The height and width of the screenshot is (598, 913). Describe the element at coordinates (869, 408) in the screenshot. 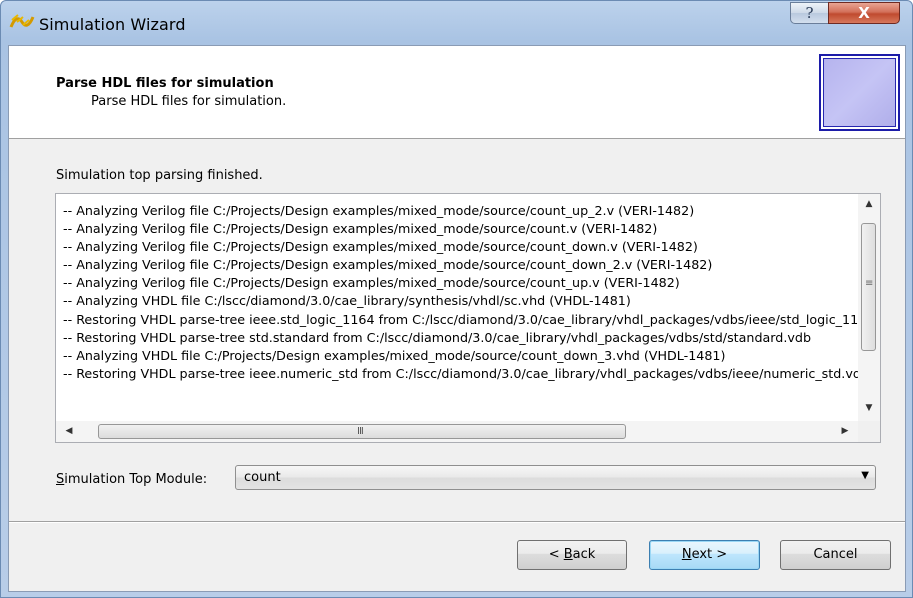

I see `scroll-down-arrow-icon: ▼` at that location.